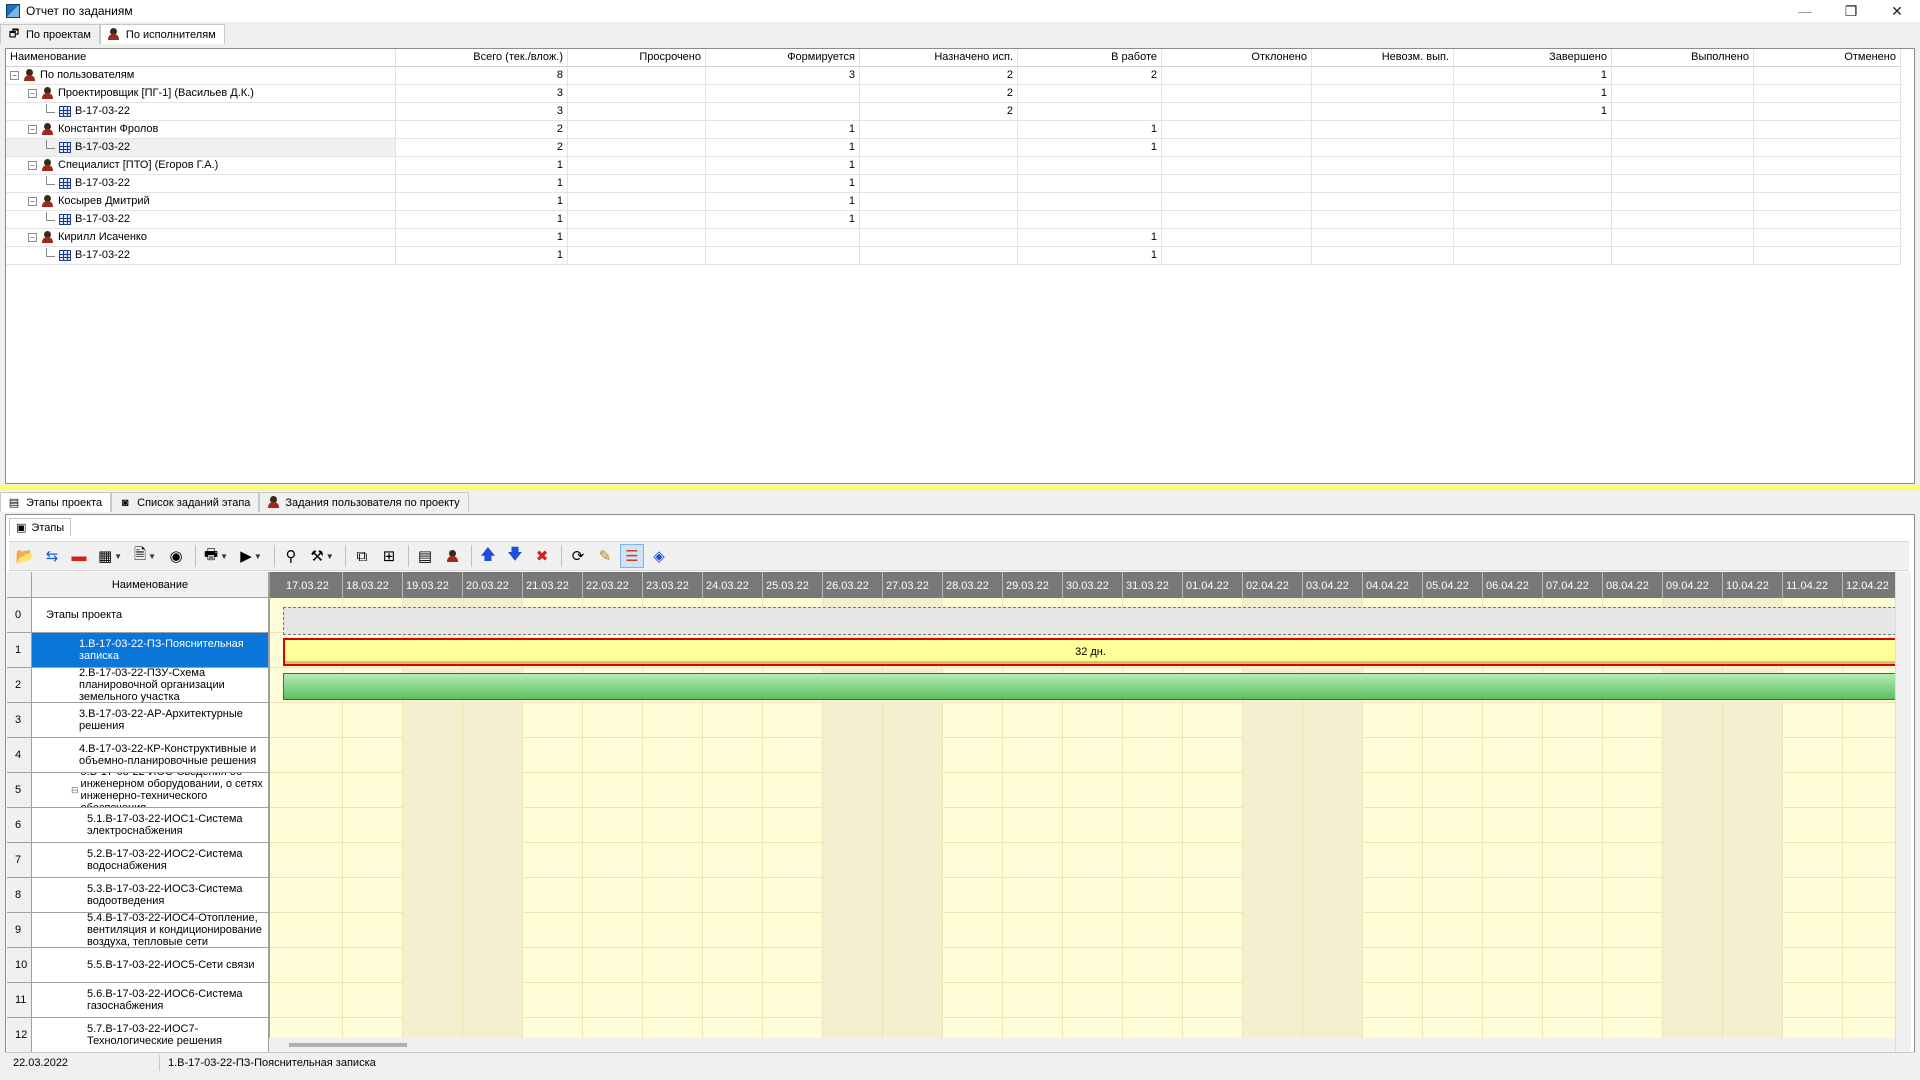 This screenshot has height=1080, width=1920. What do you see at coordinates (348, 1045) in the screenshot?
I see `scrollbar-thumb` at bounding box center [348, 1045].